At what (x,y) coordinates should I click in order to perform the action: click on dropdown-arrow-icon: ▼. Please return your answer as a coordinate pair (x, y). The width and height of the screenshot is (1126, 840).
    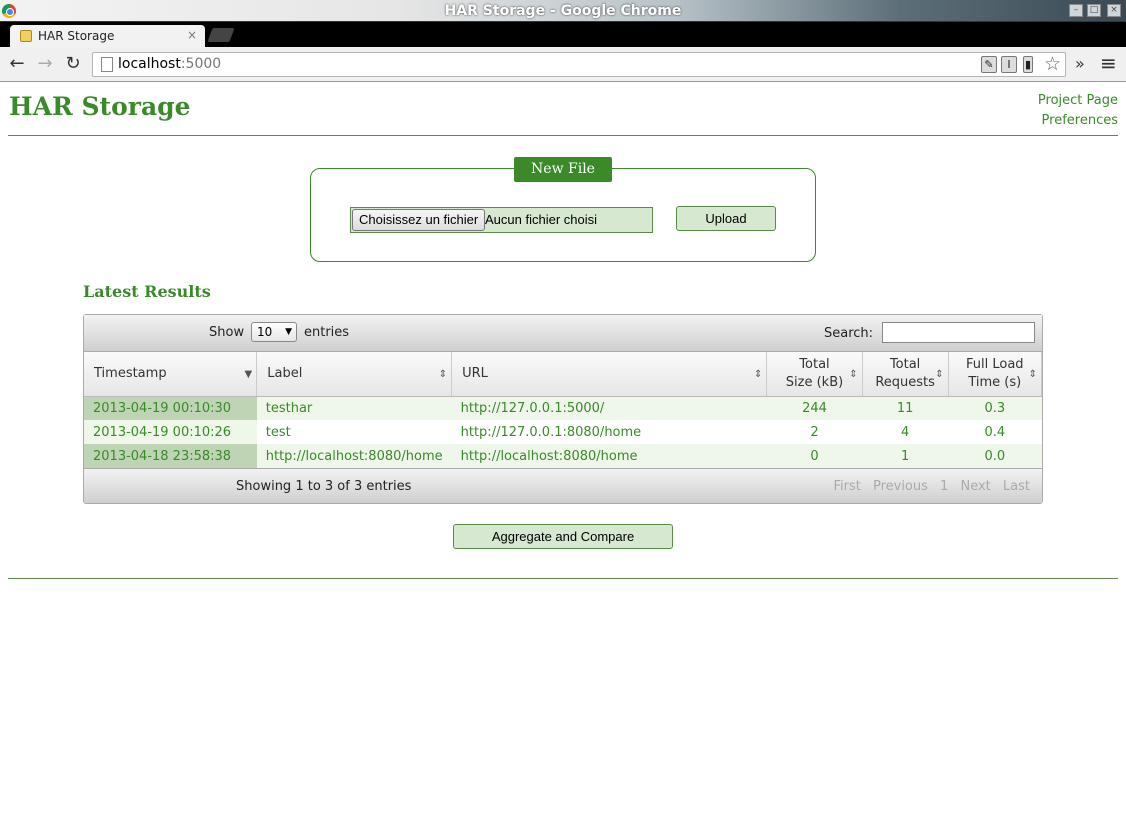
    Looking at the image, I should click on (288, 332).